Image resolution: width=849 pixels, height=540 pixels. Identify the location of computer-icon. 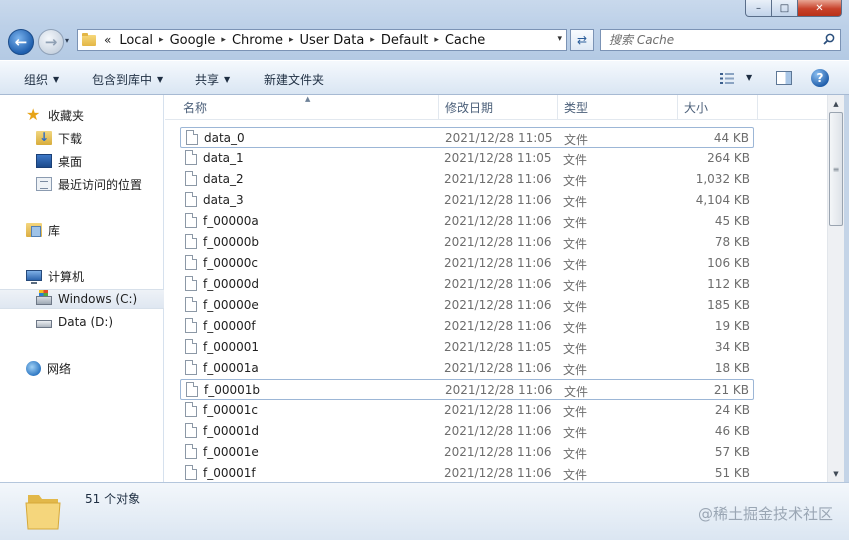
(34, 276).